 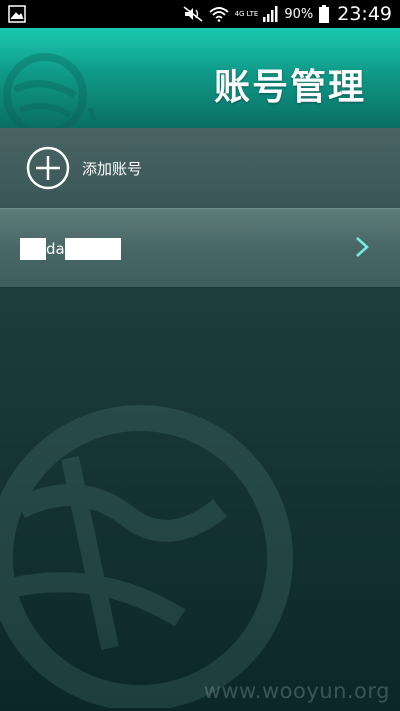 I want to click on status-bar: 4G LTE 90% 23:49, so click(x=200, y=14).